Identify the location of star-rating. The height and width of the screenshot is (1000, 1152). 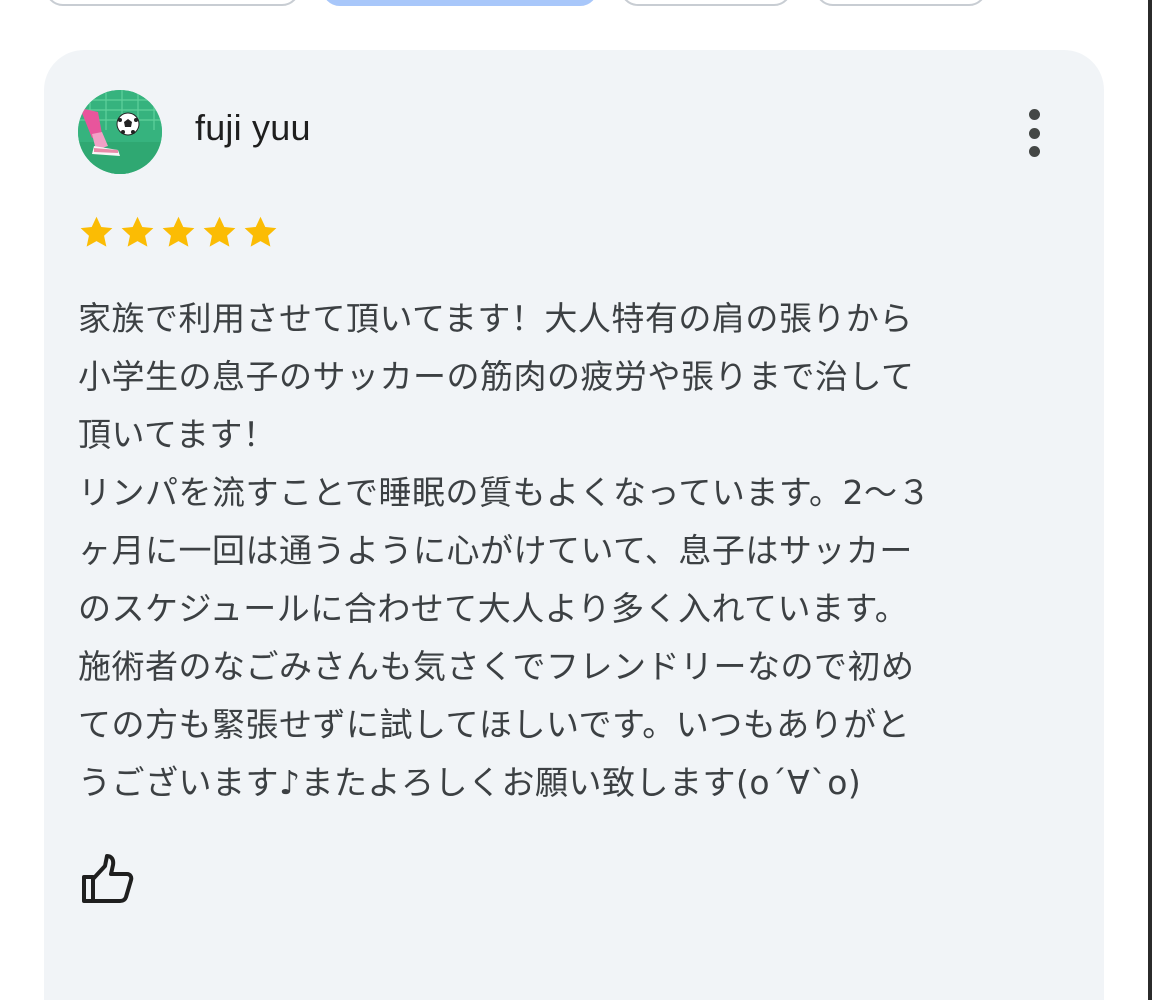
(178, 232).